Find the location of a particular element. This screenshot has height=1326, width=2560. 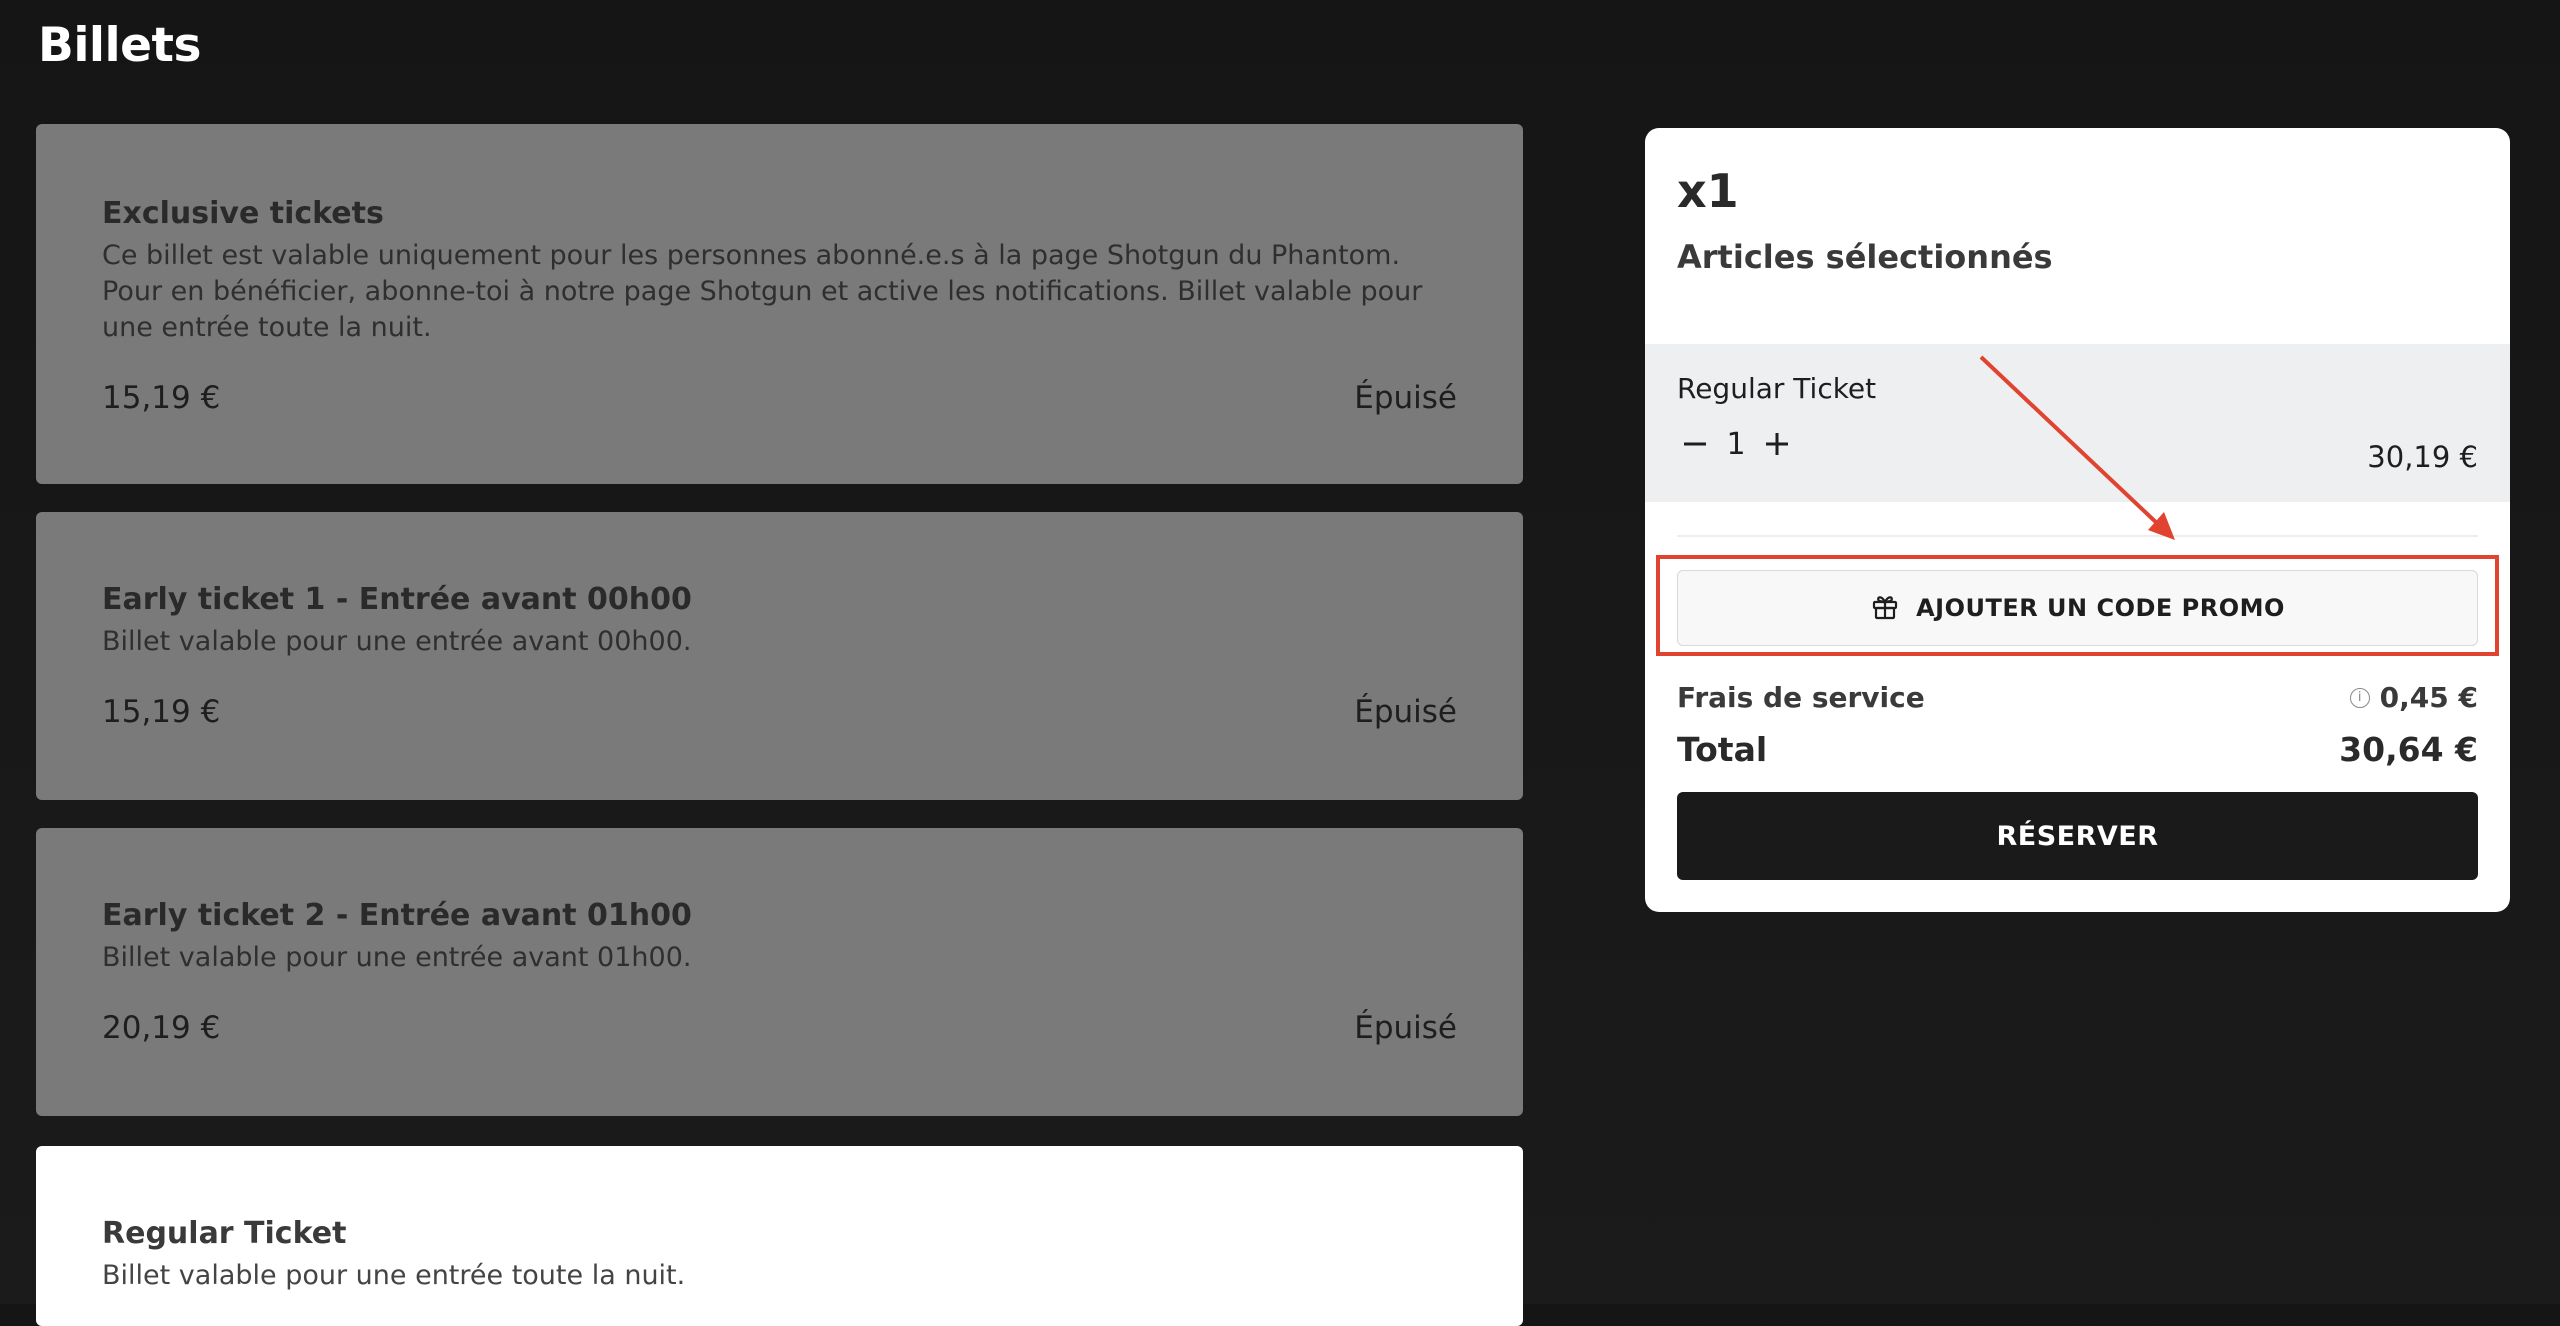

info-icon: i is located at coordinates (2359, 697).